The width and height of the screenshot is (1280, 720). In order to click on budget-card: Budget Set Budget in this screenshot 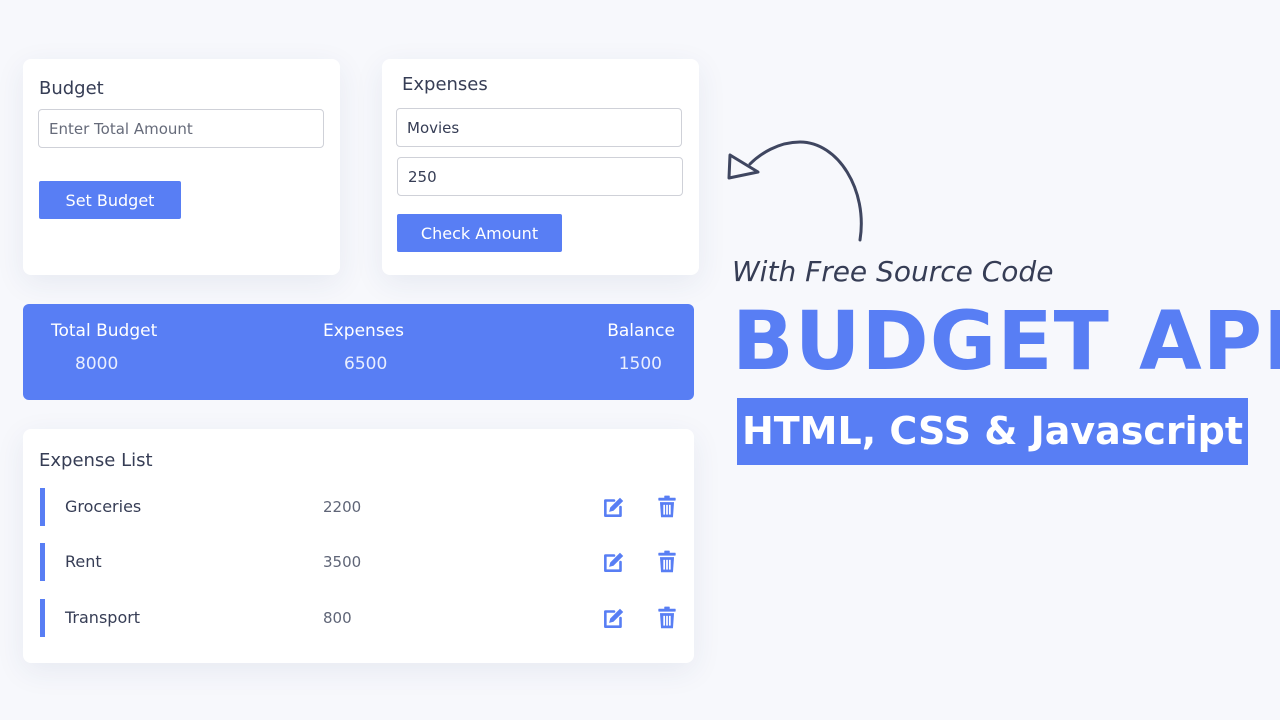, I will do `click(181, 167)`.